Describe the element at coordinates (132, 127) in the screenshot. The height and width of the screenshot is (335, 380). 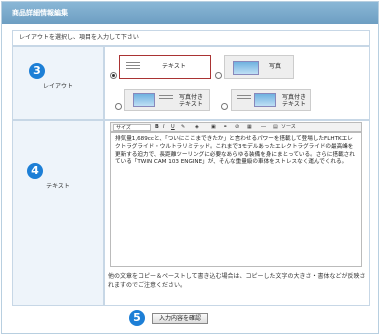
I see `font-size-select: サイズ` at that location.